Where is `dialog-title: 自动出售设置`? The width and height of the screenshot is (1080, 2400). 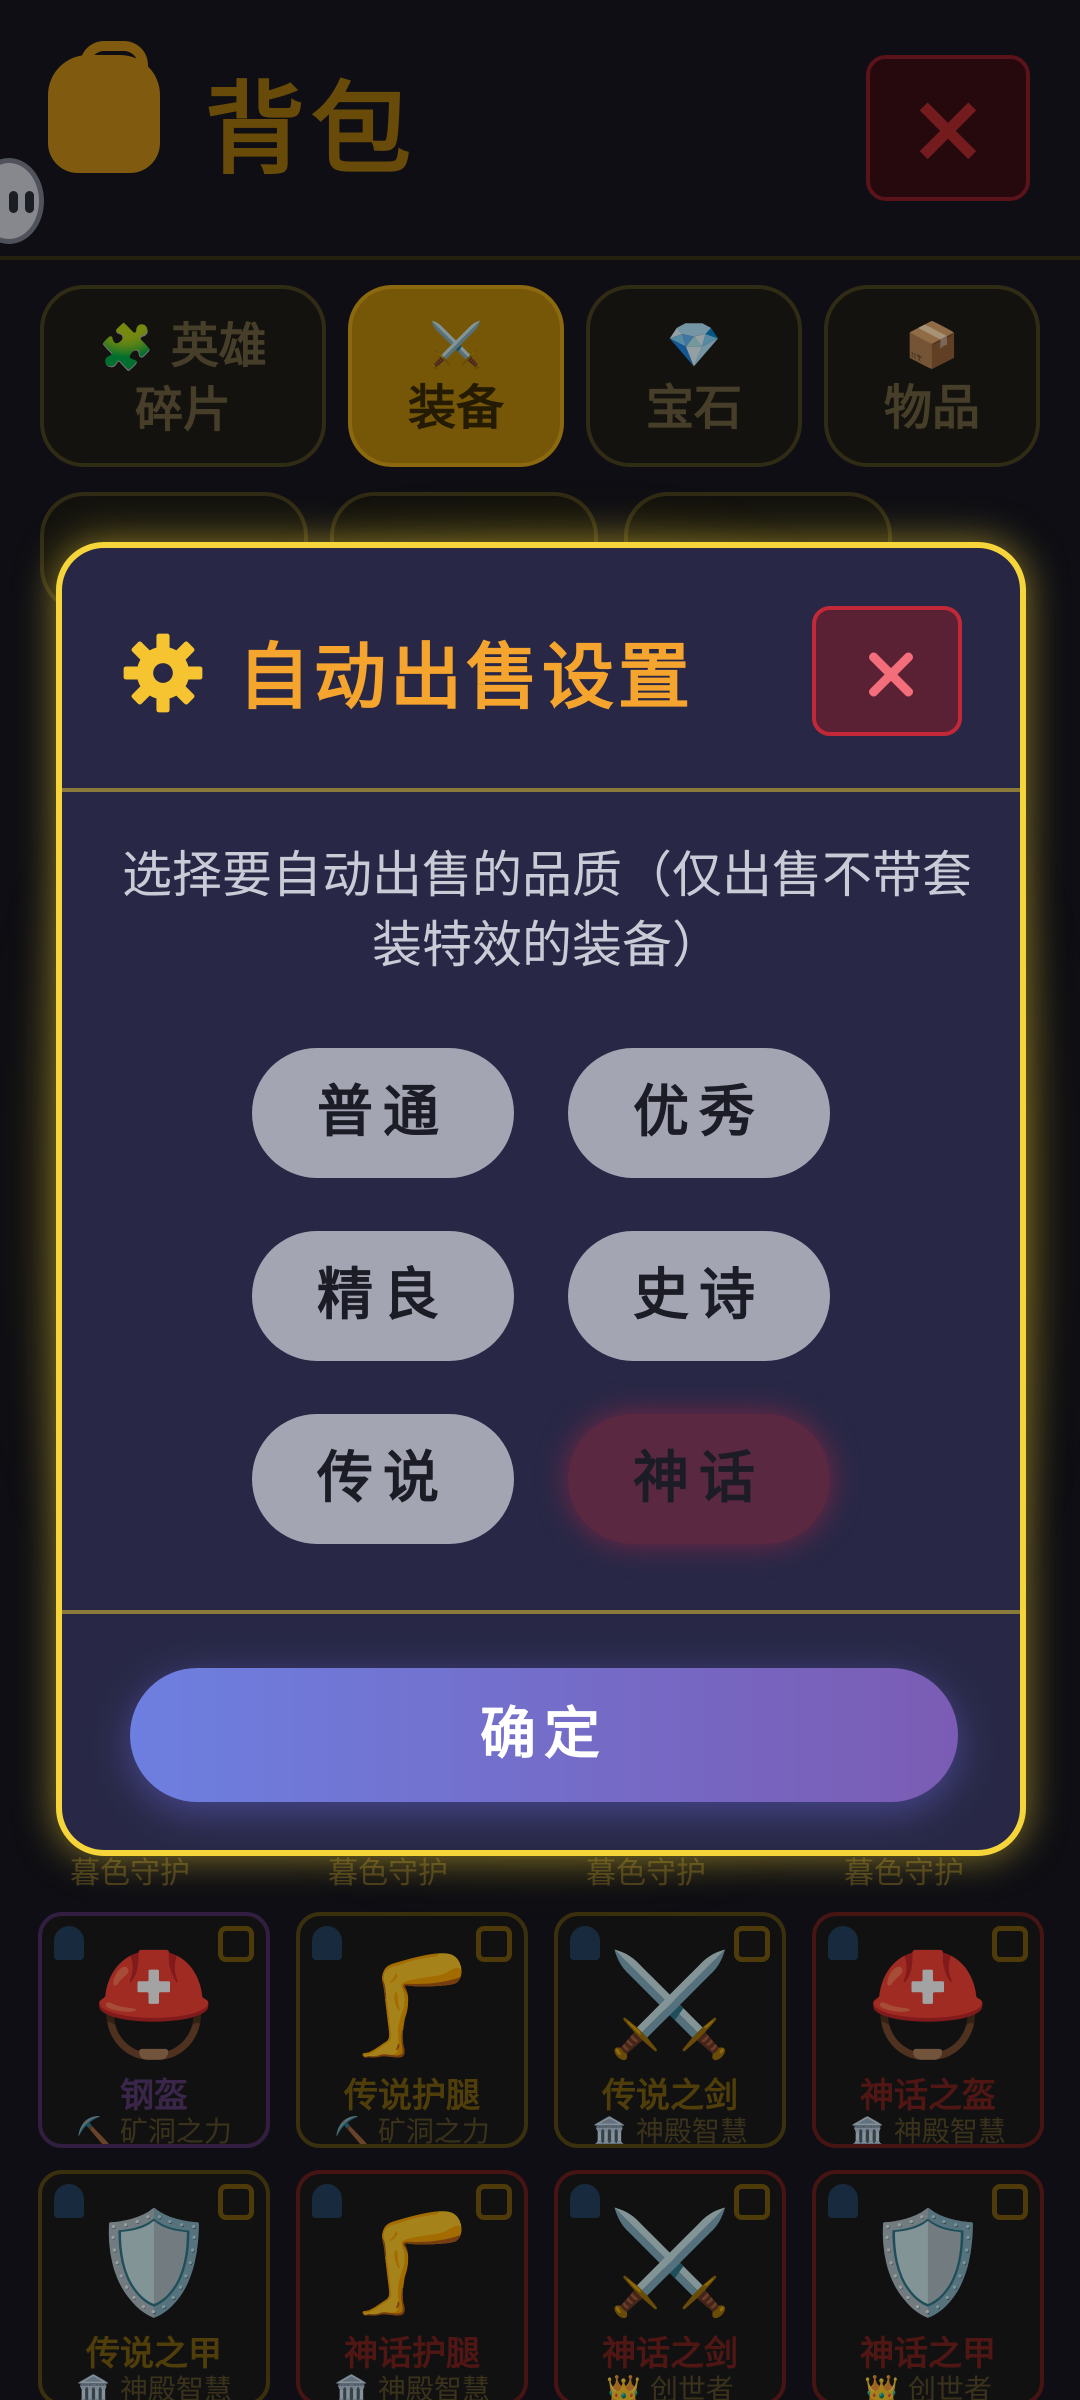 dialog-title: 自动出售设置 is located at coordinates (466, 677).